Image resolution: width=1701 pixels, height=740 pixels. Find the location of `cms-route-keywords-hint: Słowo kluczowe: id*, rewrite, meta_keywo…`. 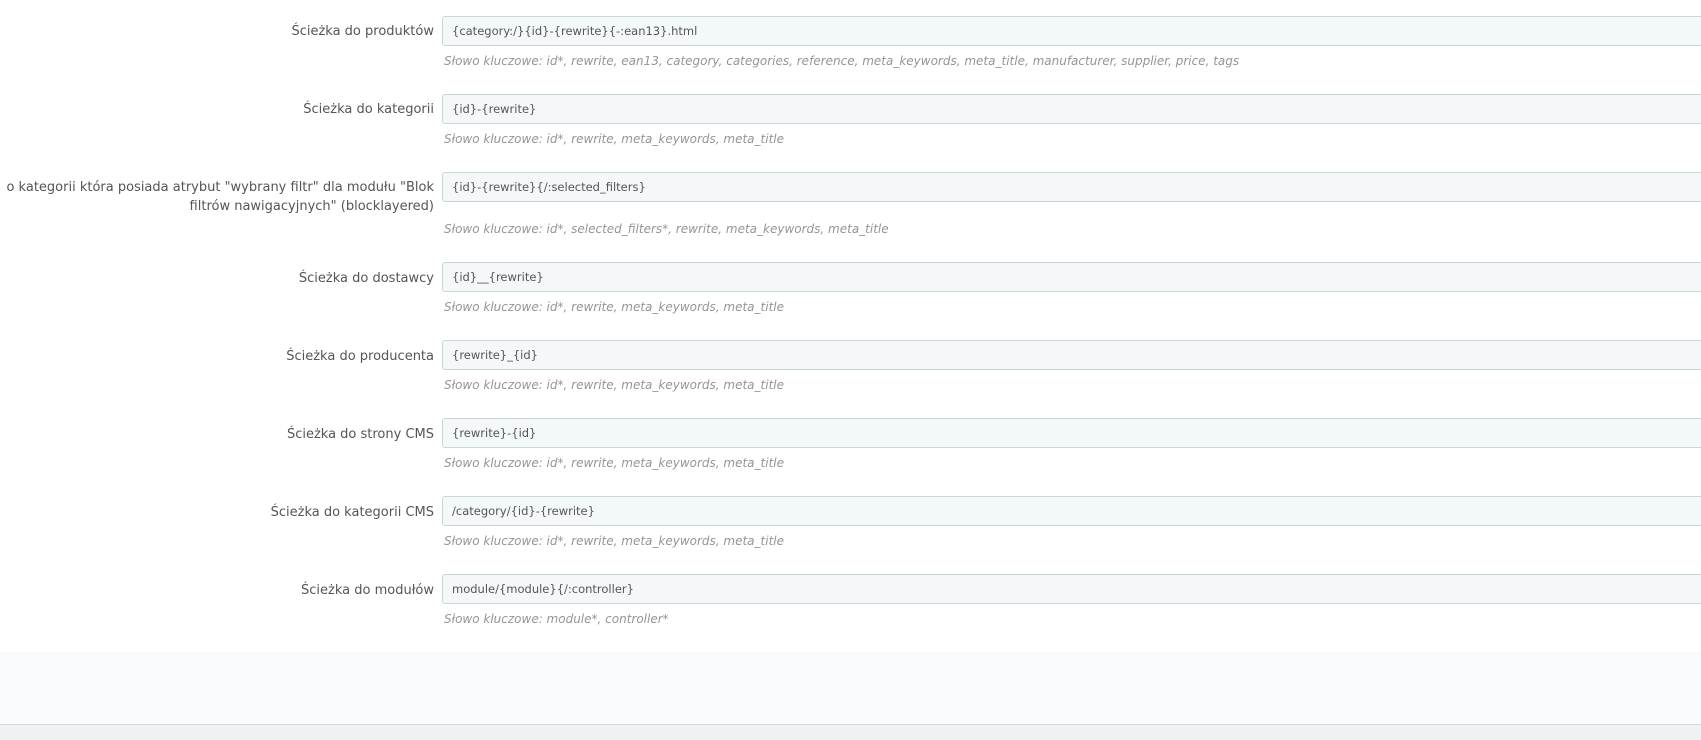

cms-route-keywords-hint: Słowo kluczowe: id*, rewrite, meta_keywo… is located at coordinates (614, 463).